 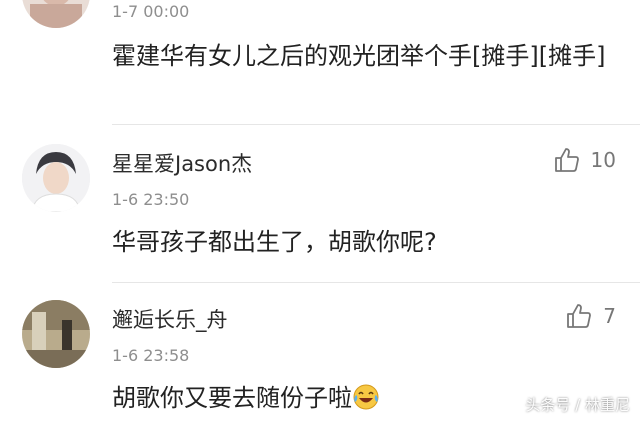 What do you see at coordinates (577, 405) in the screenshot?
I see `watermark: 头条号 / 林重尼` at bounding box center [577, 405].